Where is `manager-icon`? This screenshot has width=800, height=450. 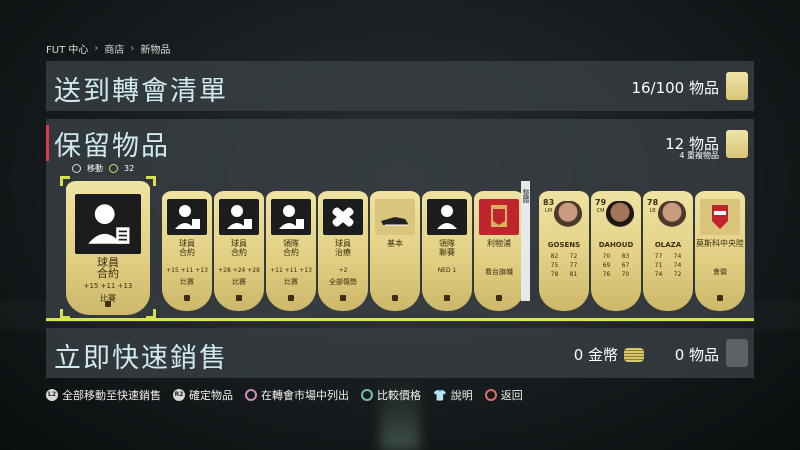
manager-icon is located at coordinates (447, 217).